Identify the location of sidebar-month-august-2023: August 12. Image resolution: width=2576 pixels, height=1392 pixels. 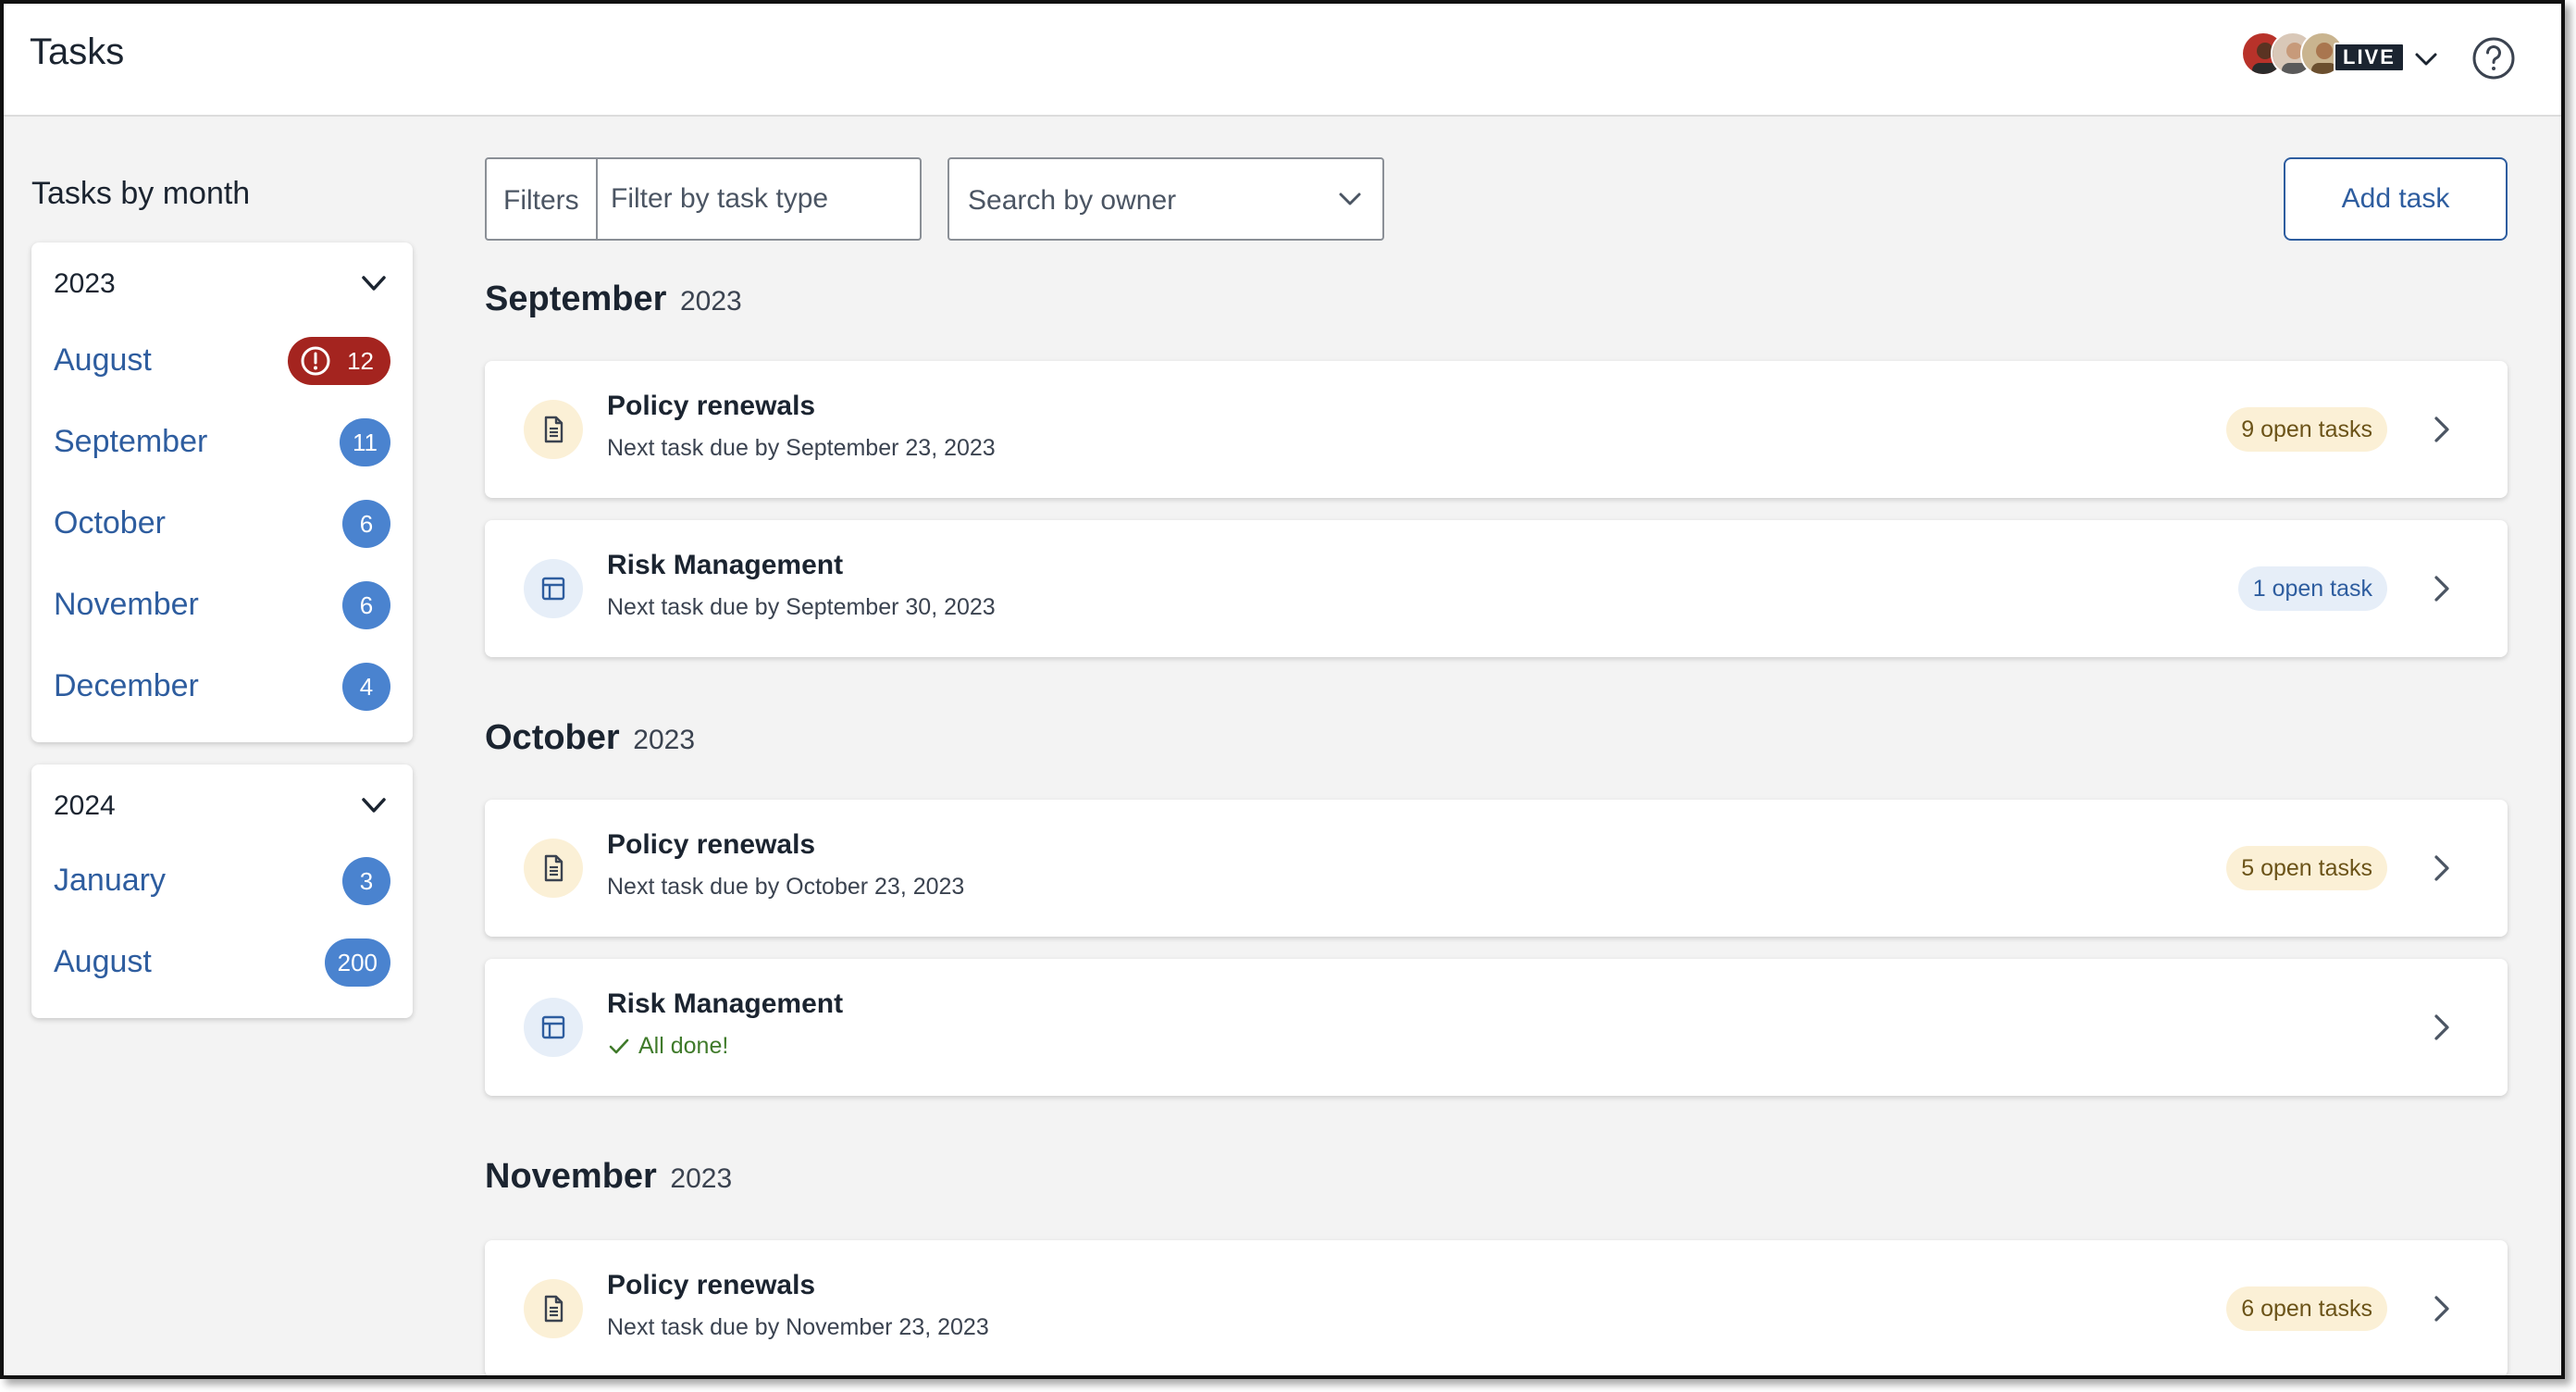
(222, 361).